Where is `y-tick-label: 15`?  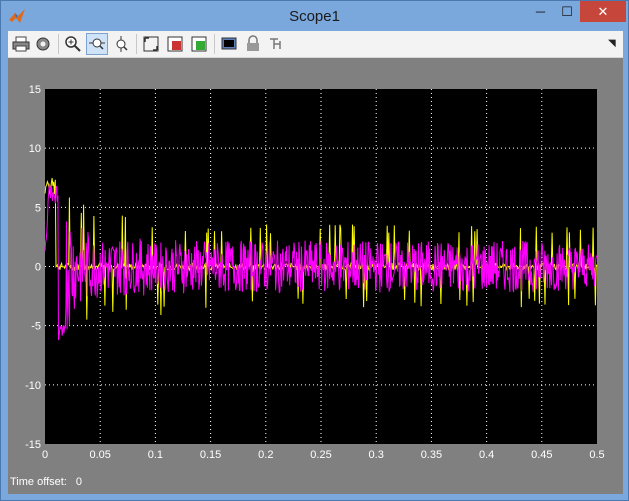 y-tick-label: 15 is located at coordinates (35, 90).